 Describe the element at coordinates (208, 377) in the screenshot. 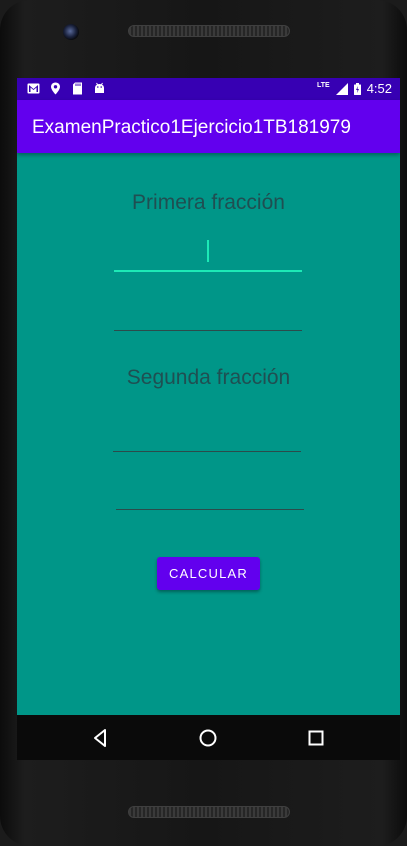

I see `second-fraction-label: Segunda fracción` at that location.